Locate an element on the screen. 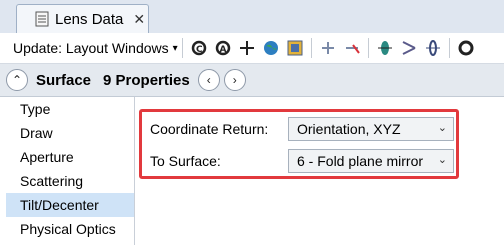  next-button: › is located at coordinates (234, 80).